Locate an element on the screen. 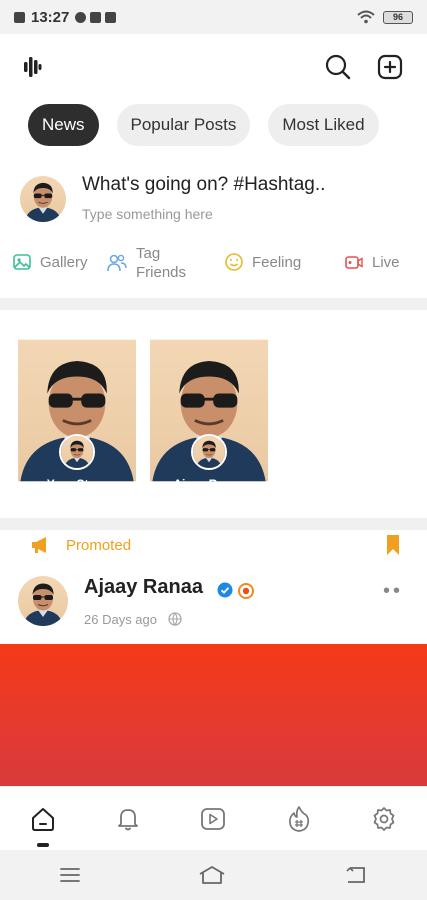 The image size is (427, 900). waveform-logo-icon is located at coordinates (33, 67).